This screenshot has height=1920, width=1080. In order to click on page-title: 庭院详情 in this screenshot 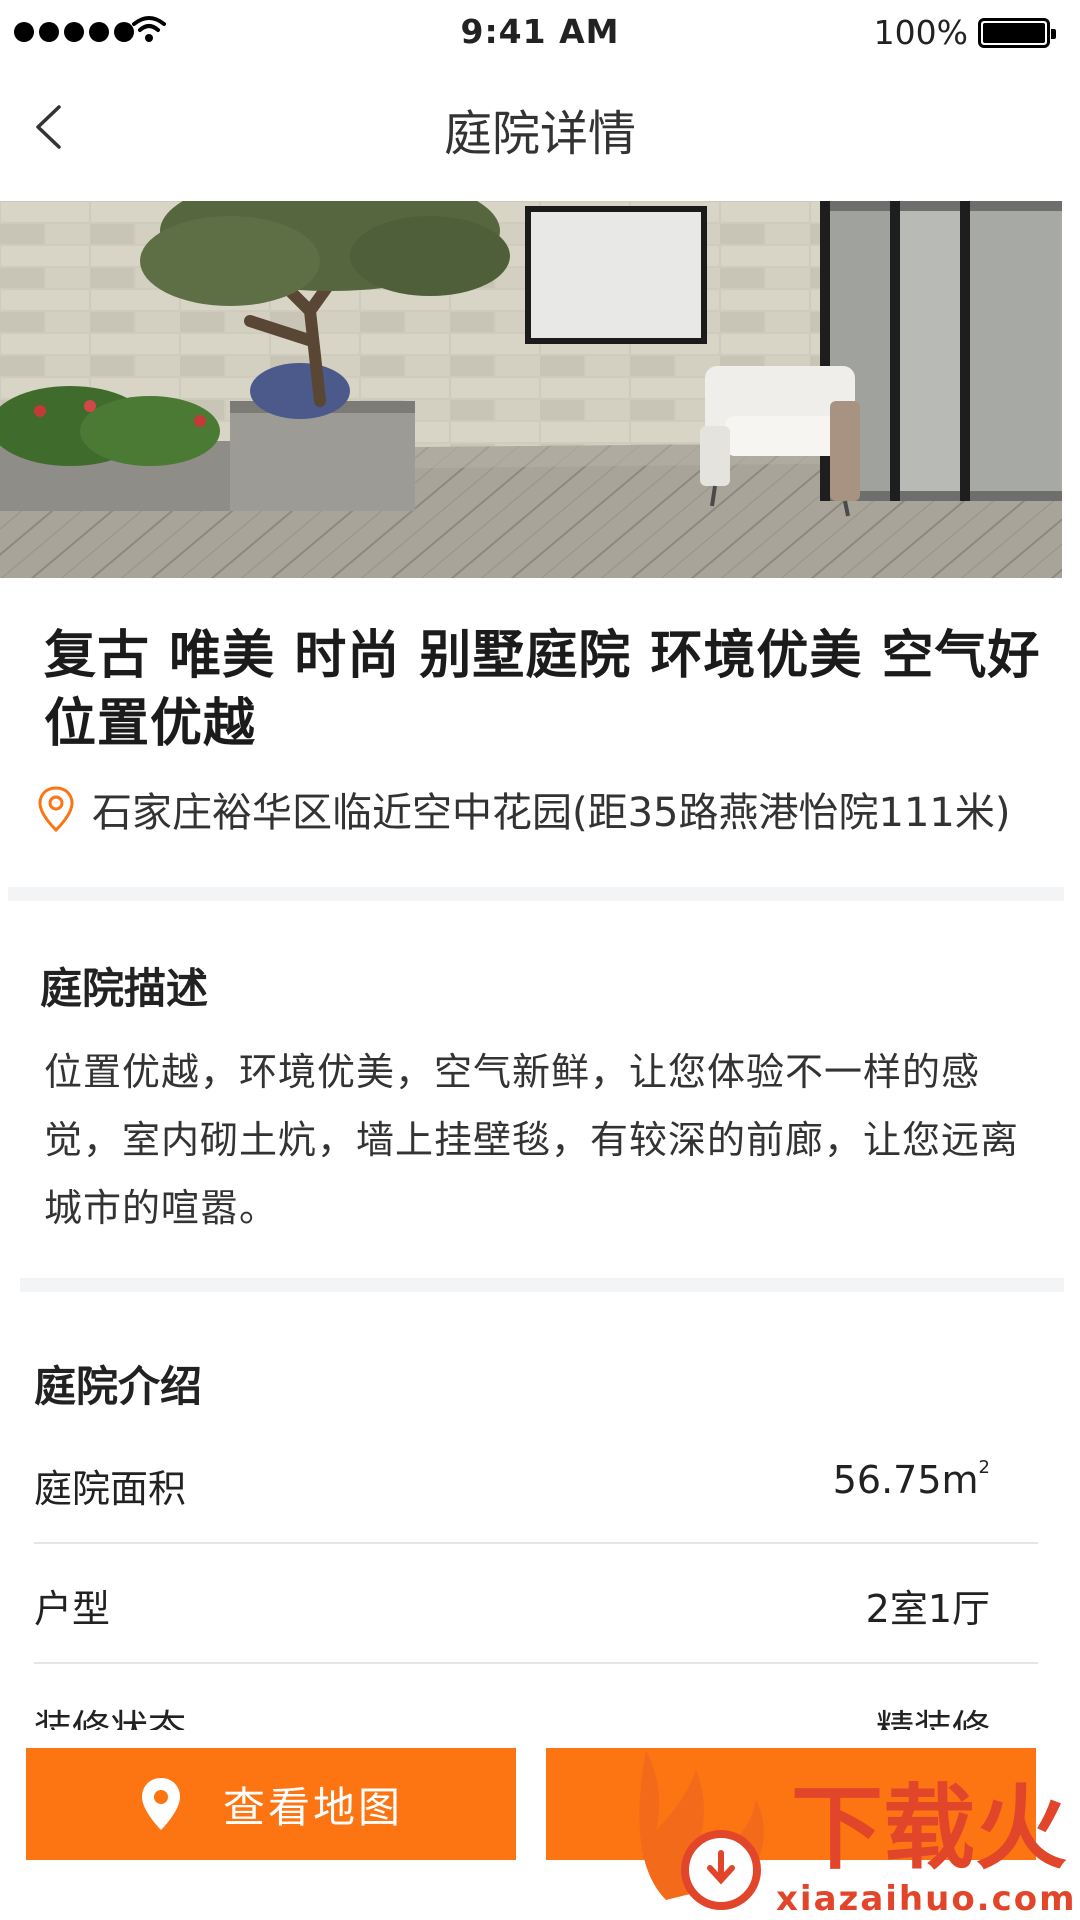, I will do `click(539, 134)`.